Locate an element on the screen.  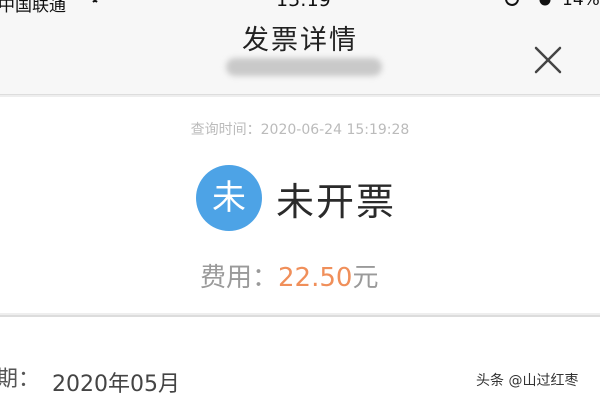
billing-period-label: 期： is located at coordinates (20, 379).